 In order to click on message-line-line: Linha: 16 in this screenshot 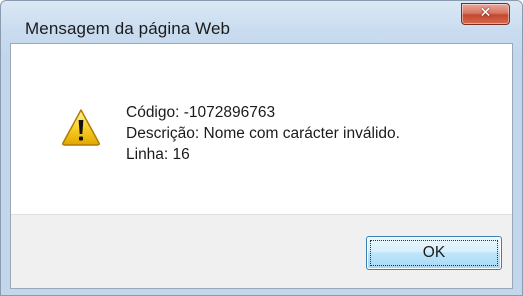, I will do `click(158, 154)`.